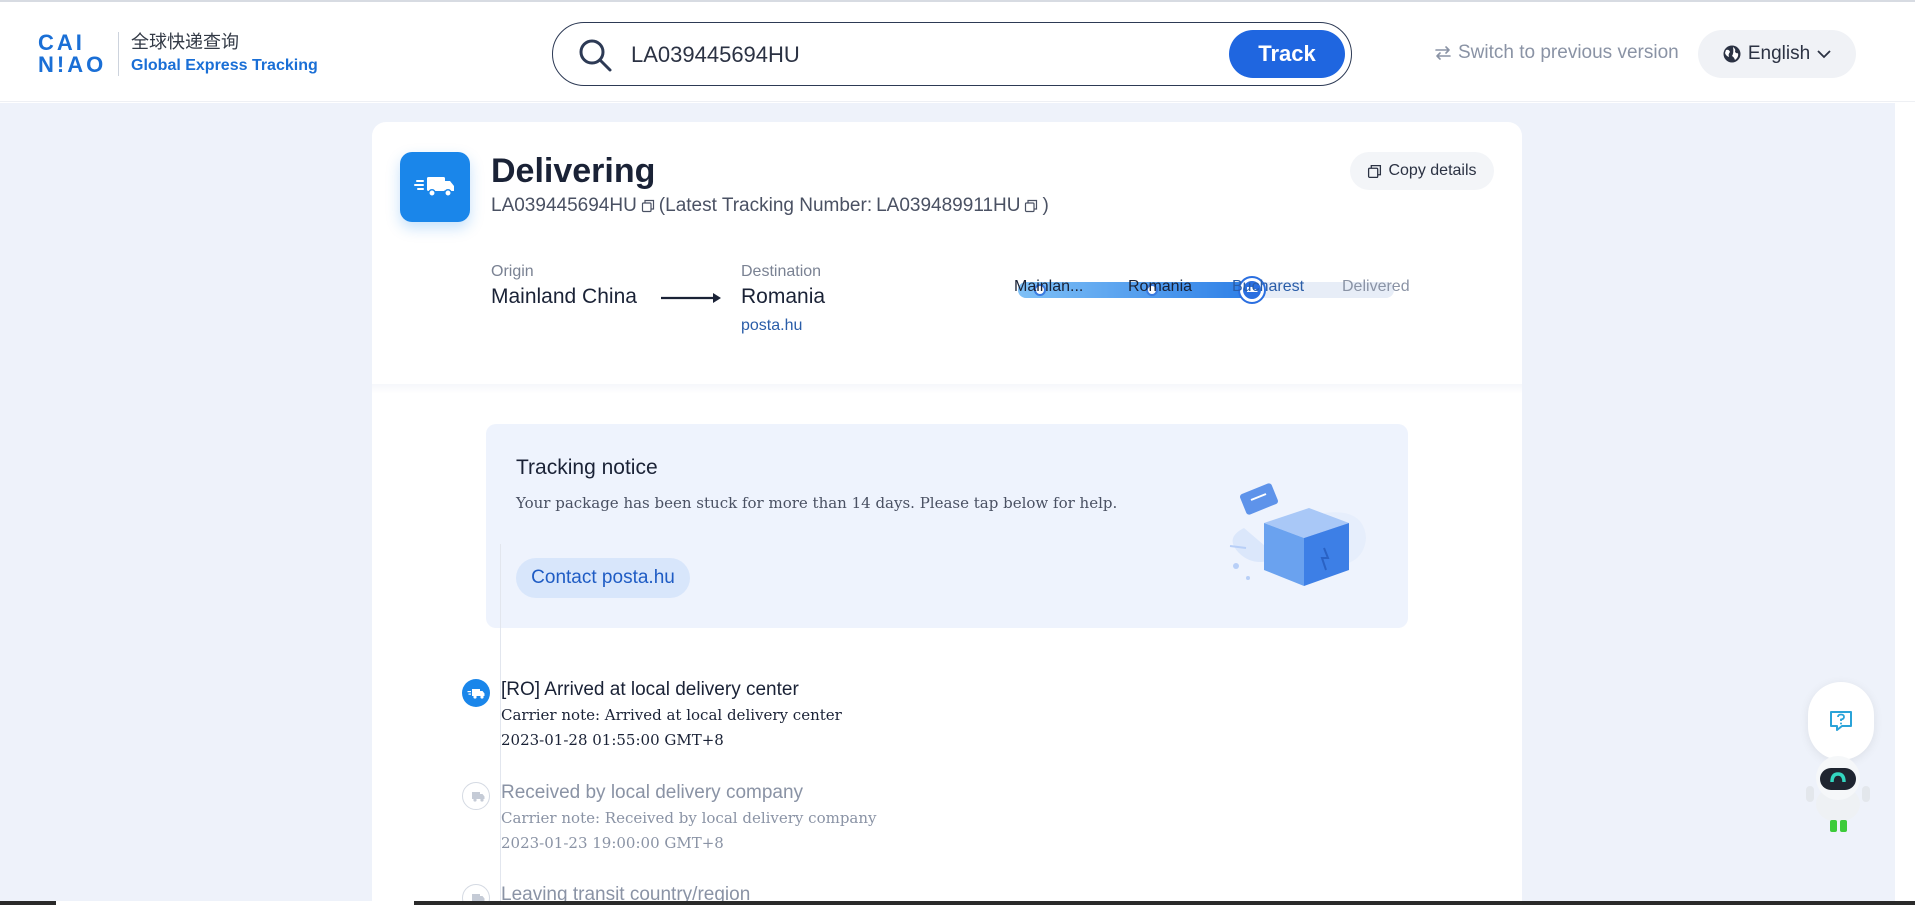 The height and width of the screenshot is (905, 1915). I want to click on timeline-icon-active, so click(476, 693).